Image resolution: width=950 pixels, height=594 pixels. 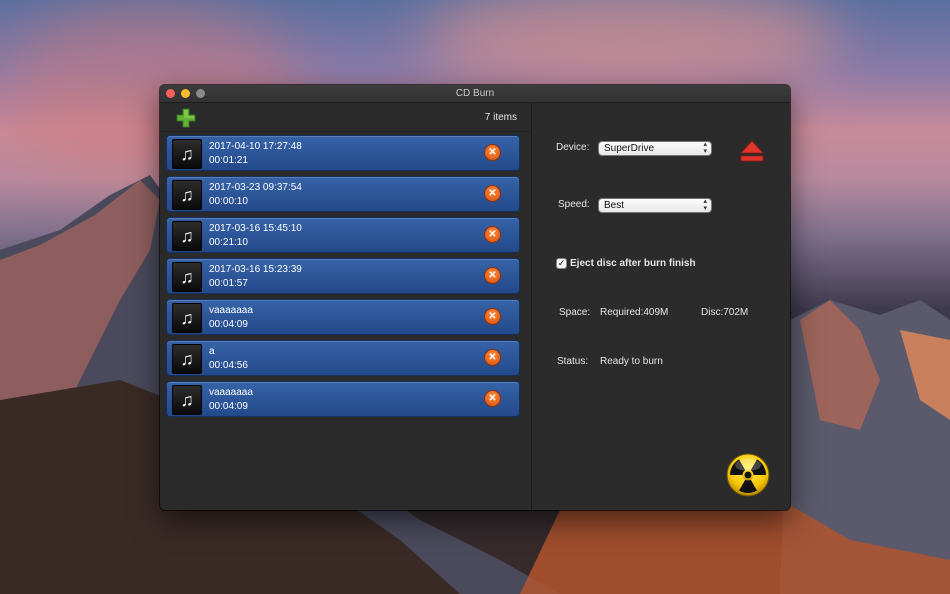 What do you see at coordinates (748, 475) in the screenshot?
I see `radiation-icon` at bounding box center [748, 475].